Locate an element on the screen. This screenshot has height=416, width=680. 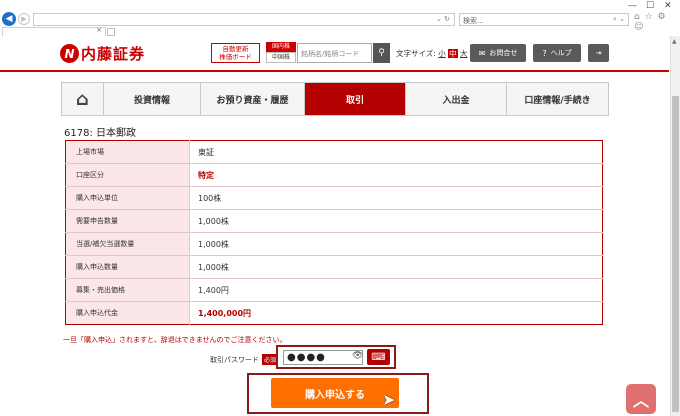
table-row: 購入申込数量 1,000株 is located at coordinates (334, 267).